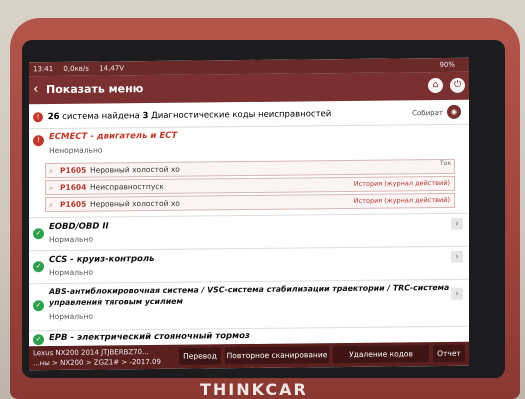 The height and width of the screenshot is (399, 525). Describe the element at coordinates (249, 231) in the screenshot. I see `system-row: ✓ EOBD/OBD II Нормально ›` at that location.